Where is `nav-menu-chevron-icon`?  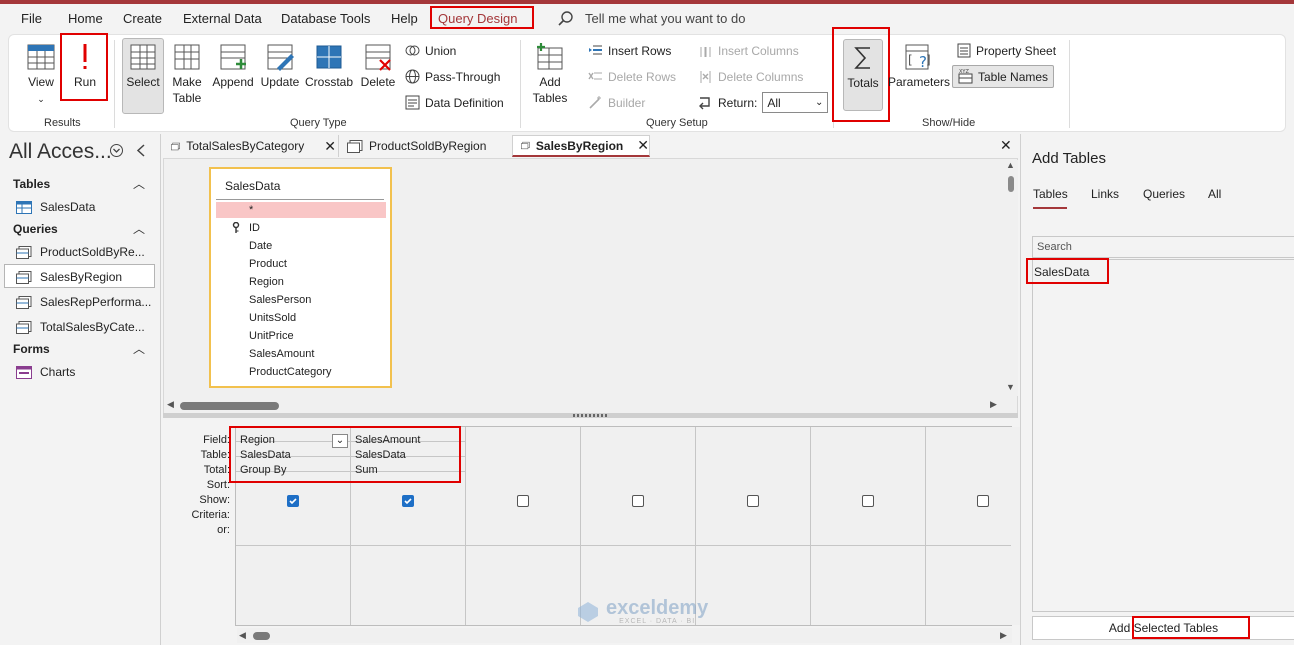
nav-menu-chevron-icon is located at coordinates (116, 150).